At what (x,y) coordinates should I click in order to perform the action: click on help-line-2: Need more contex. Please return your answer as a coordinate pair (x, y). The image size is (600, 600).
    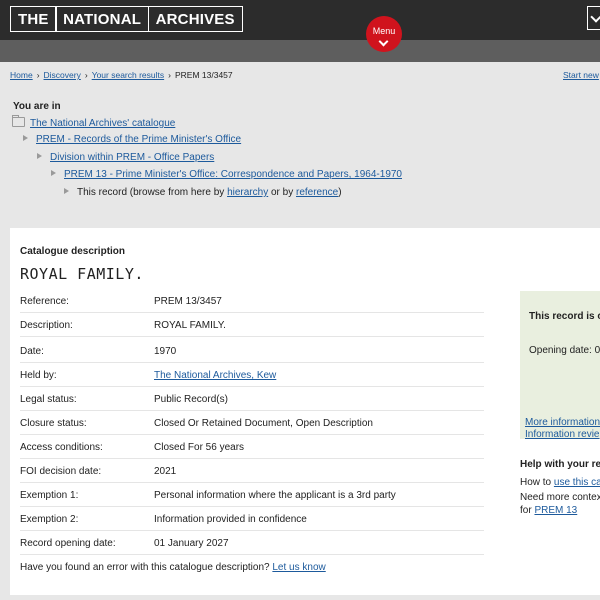
    Looking at the image, I should click on (560, 497).